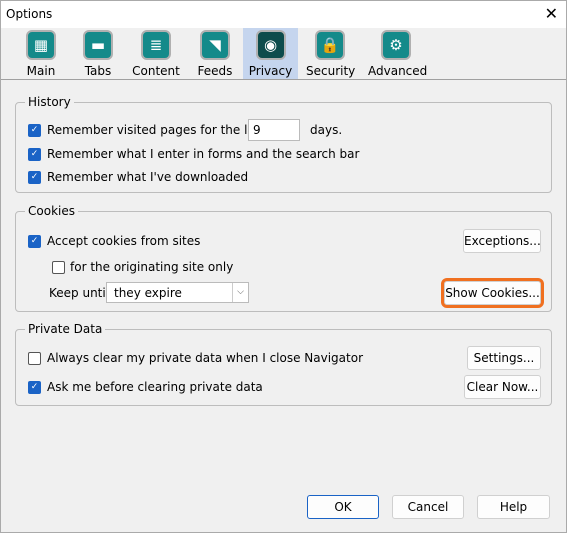  Describe the element at coordinates (215, 71) in the screenshot. I see `tab-label: Feeds` at that location.